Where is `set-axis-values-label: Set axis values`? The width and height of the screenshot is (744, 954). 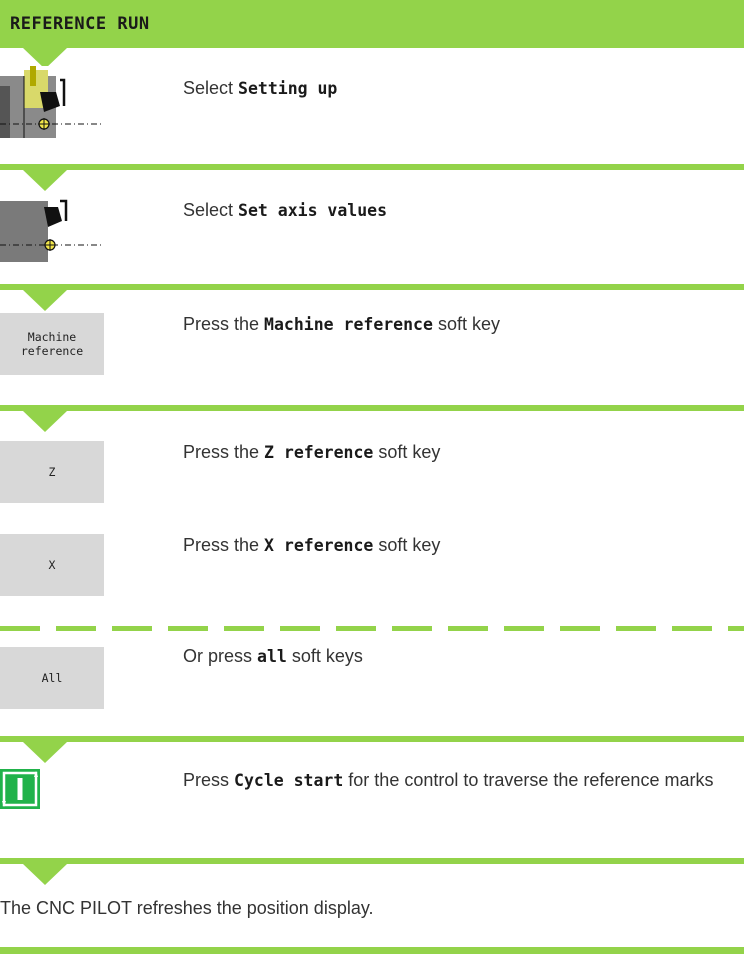 set-axis-values-label: Set axis values is located at coordinates (313, 210).